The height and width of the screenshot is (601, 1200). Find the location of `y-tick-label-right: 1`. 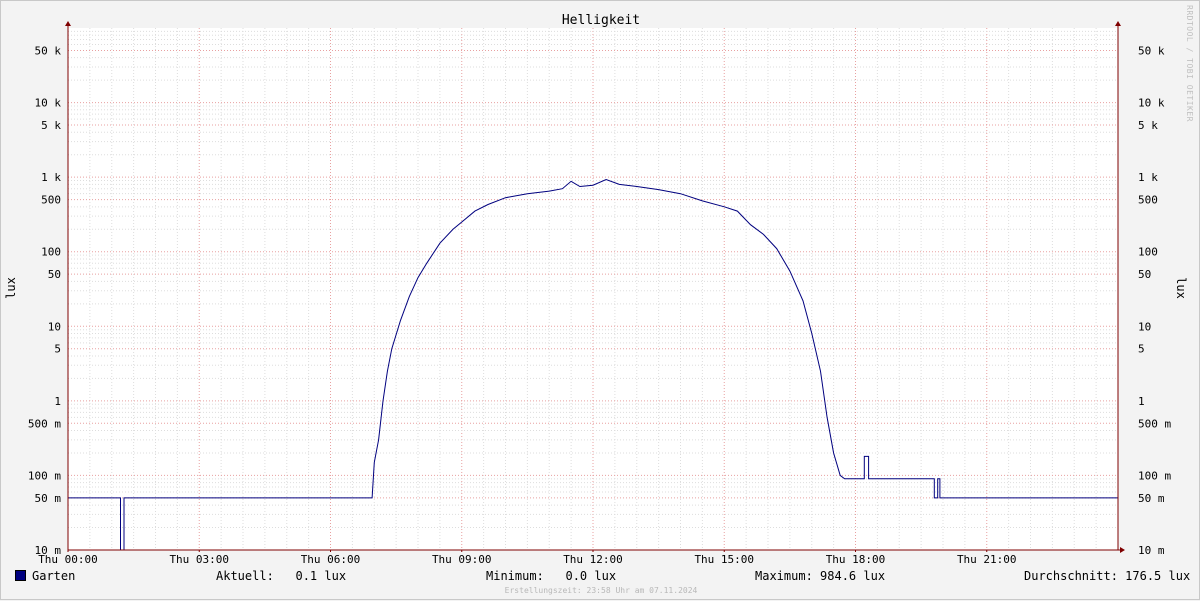

y-tick-label-right: 1 is located at coordinates (1141, 401).